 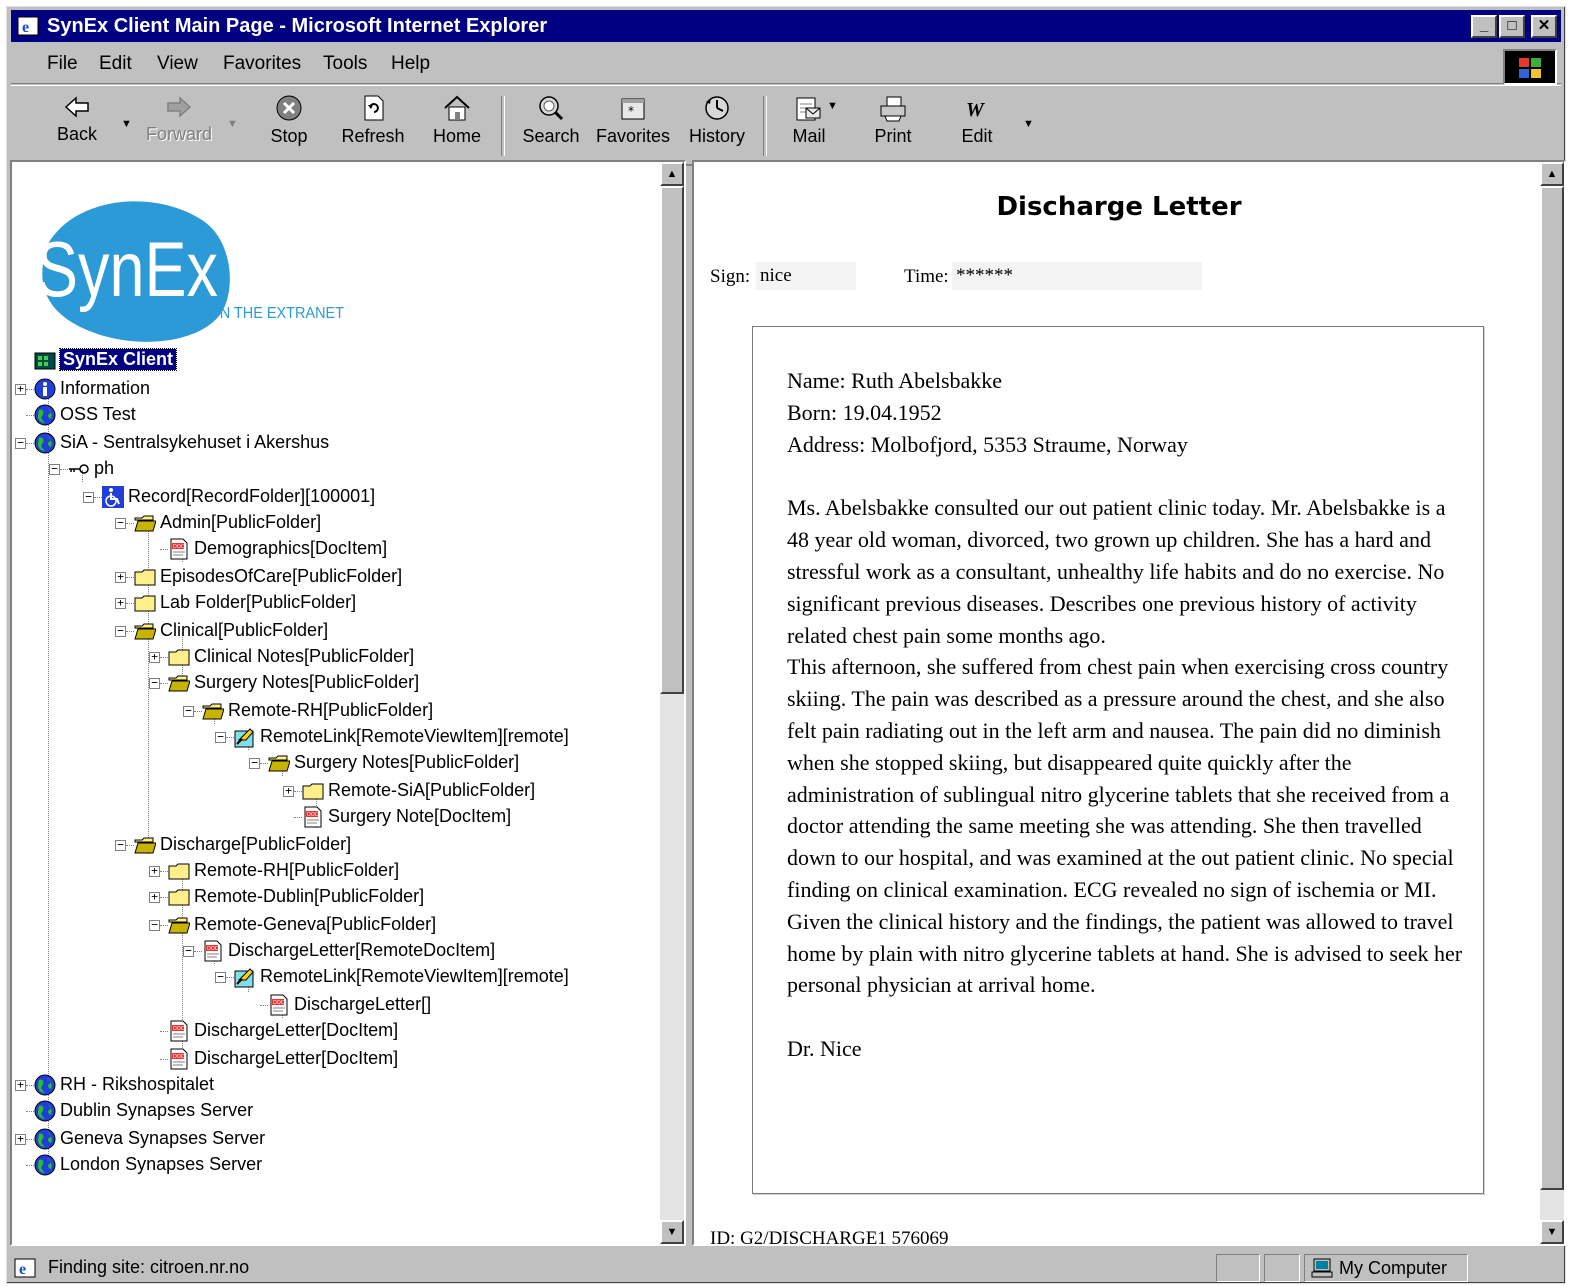 What do you see at coordinates (1393, 1268) in the screenshot?
I see `security-zone: My Computer` at bounding box center [1393, 1268].